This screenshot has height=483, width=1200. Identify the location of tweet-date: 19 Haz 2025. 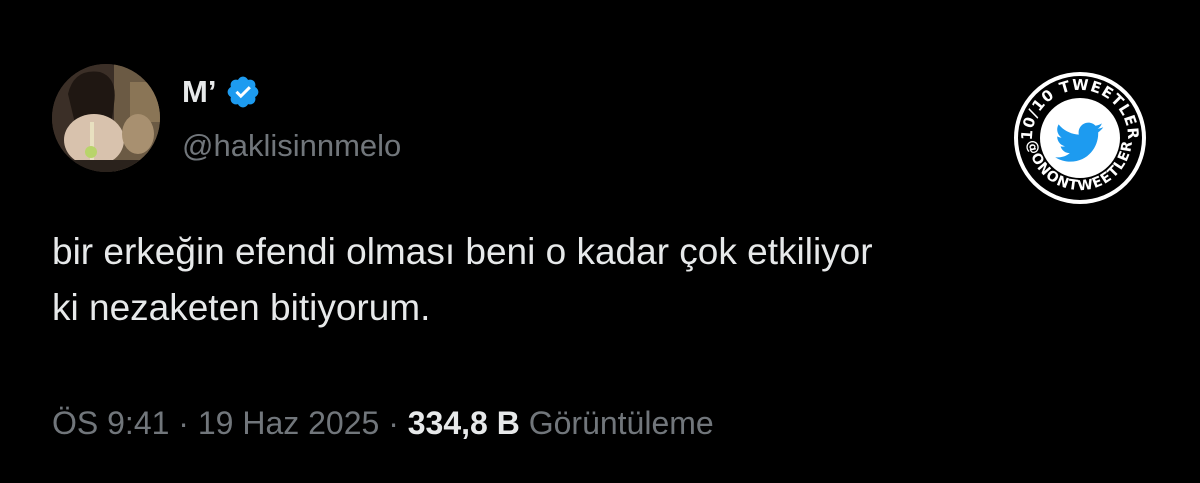
(288, 423).